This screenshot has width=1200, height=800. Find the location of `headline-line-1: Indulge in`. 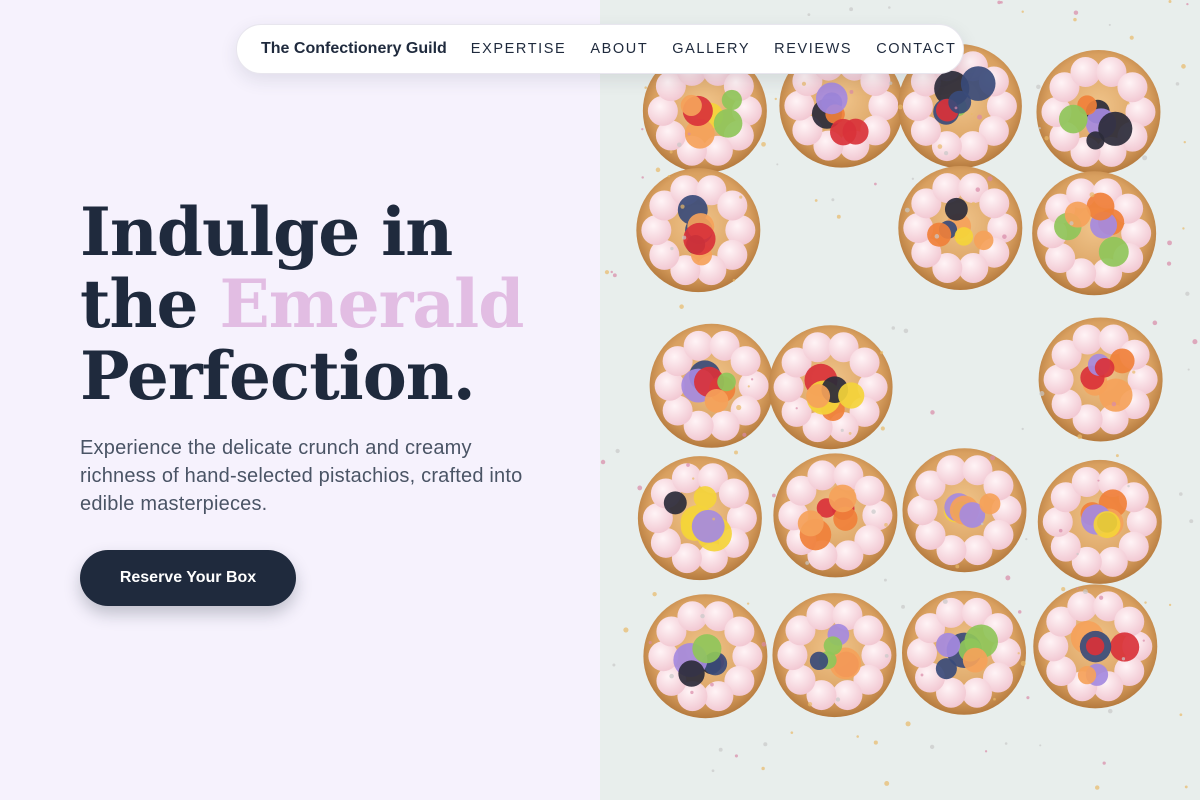

headline-line-1: Indulge in is located at coordinates (266, 232).